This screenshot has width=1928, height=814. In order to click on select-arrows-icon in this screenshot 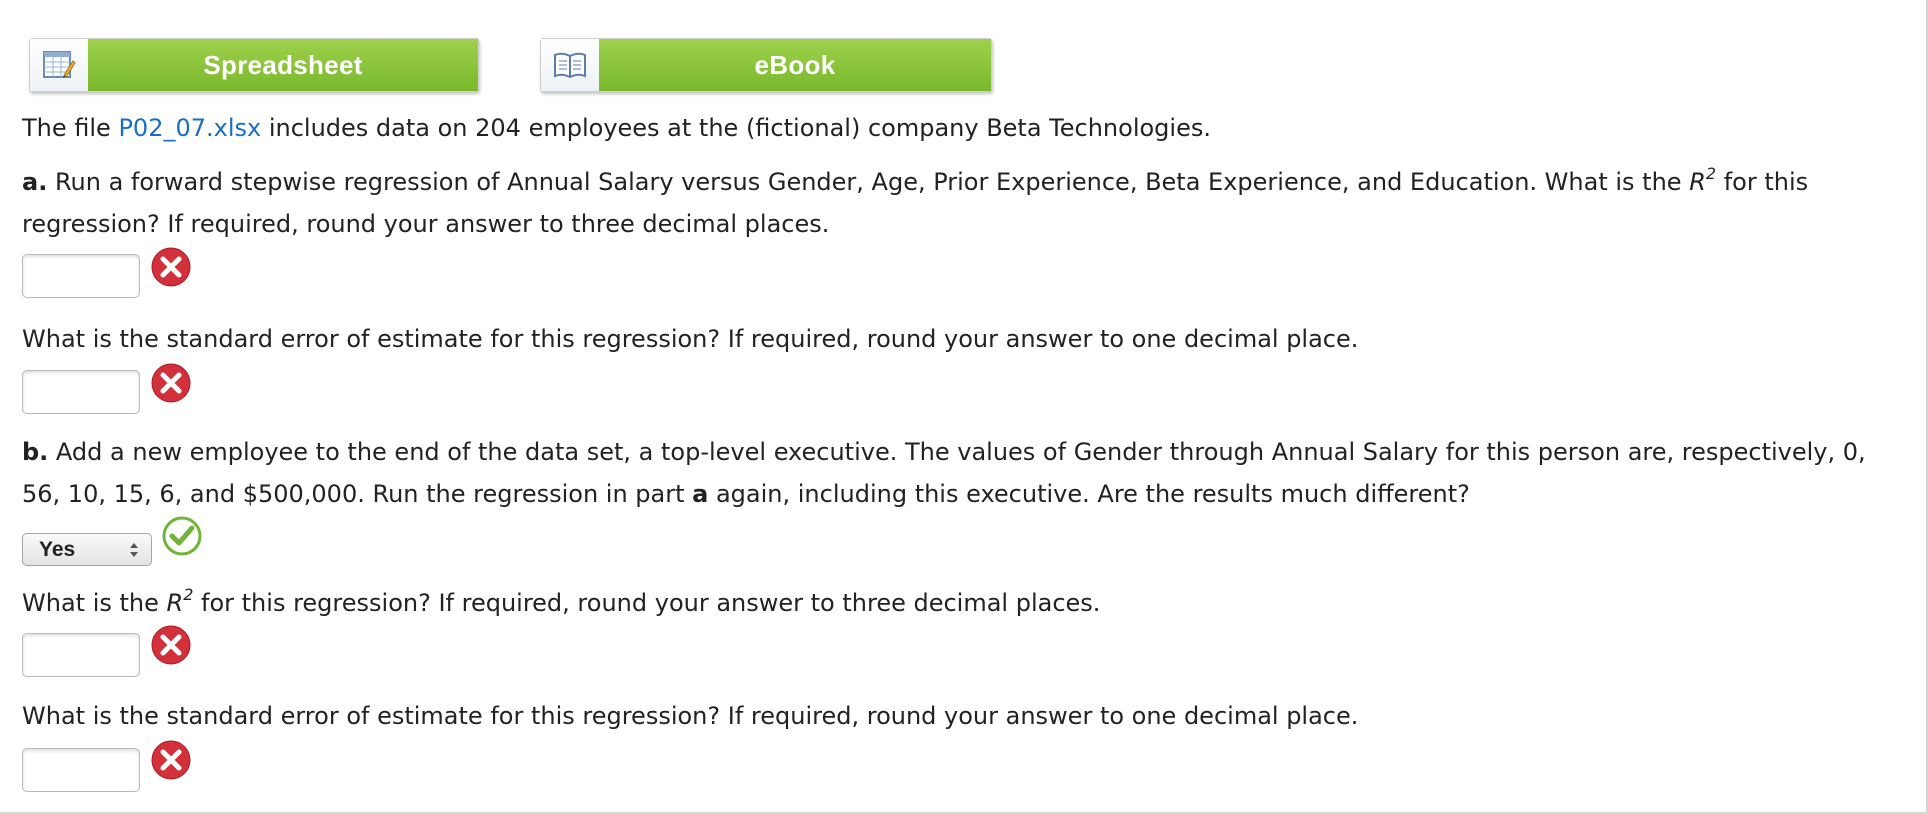, I will do `click(134, 550)`.